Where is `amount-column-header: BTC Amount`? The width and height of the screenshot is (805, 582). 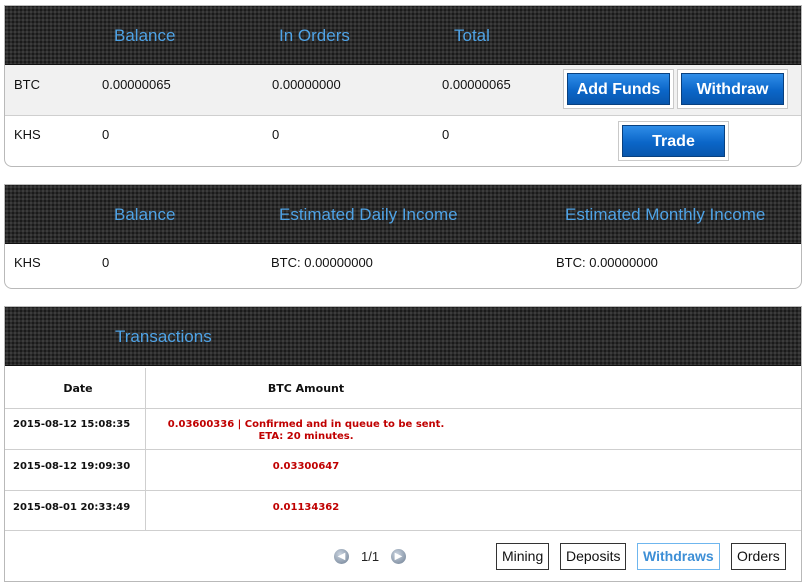
amount-column-header: BTC Amount is located at coordinates (306, 388).